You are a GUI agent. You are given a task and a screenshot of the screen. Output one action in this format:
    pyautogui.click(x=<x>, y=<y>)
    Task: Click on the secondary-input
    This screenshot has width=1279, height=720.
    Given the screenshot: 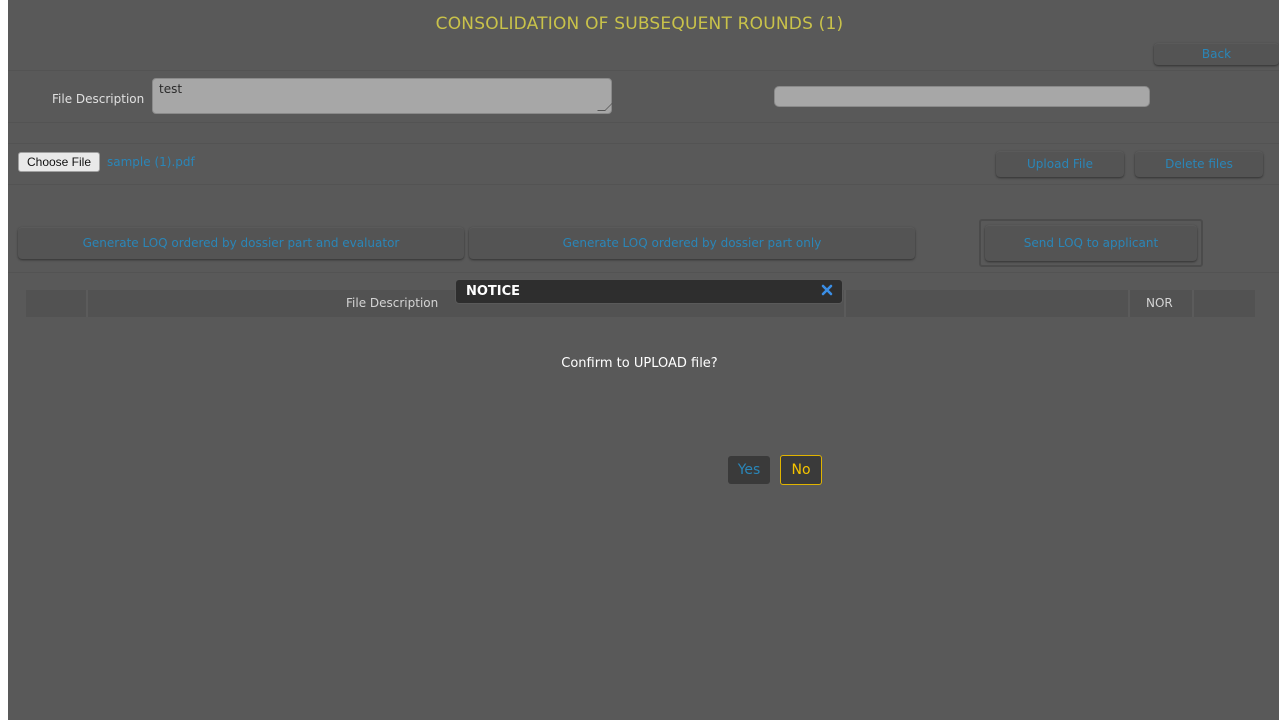 What is the action you would take?
    pyautogui.click(x=962, y=96)
    